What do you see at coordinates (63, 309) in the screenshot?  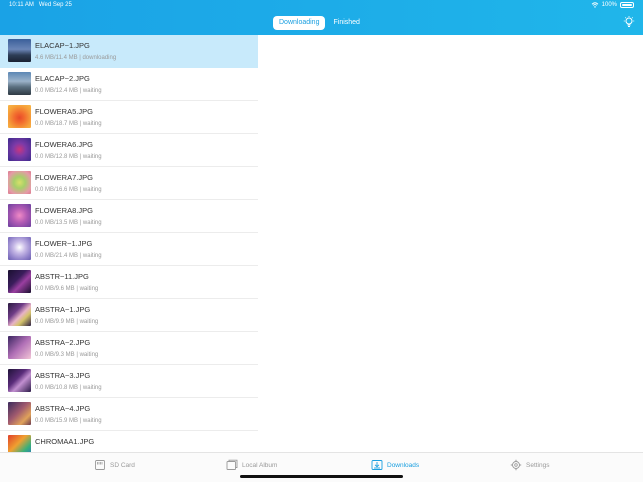 I see `file-name: ABSTRA~1.JPG` at bounding box center [63, 309].